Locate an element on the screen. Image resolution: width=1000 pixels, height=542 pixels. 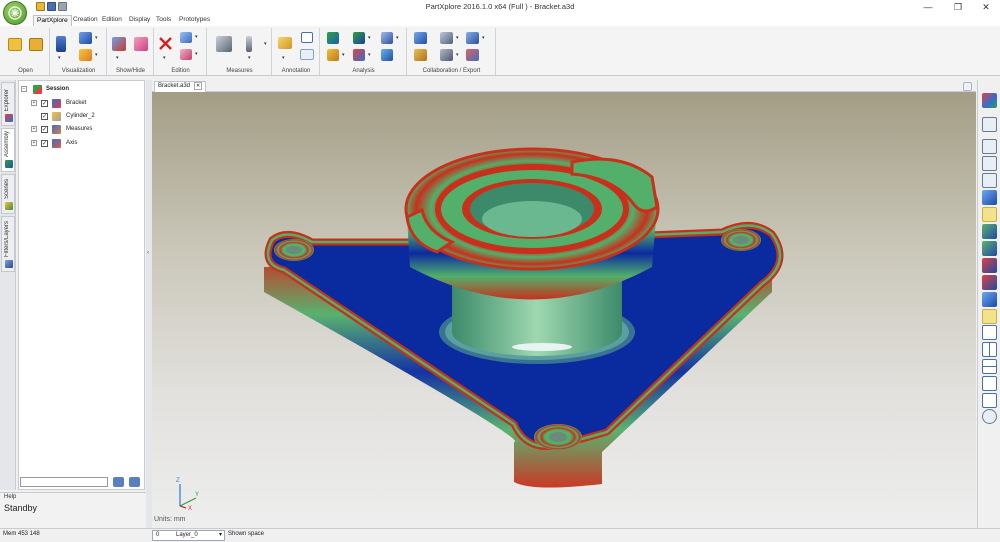
tree-node-session: − Session is located at coordinates (81, 89).